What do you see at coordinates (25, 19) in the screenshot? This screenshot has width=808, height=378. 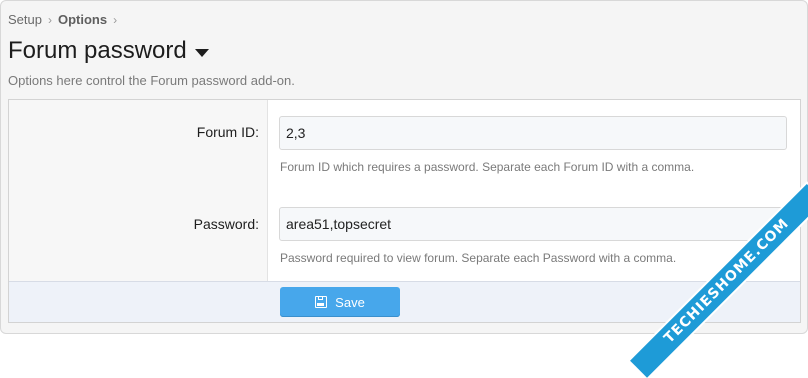 I see `breadcrumb-setup: Setup` at bounding box center [25, 19].